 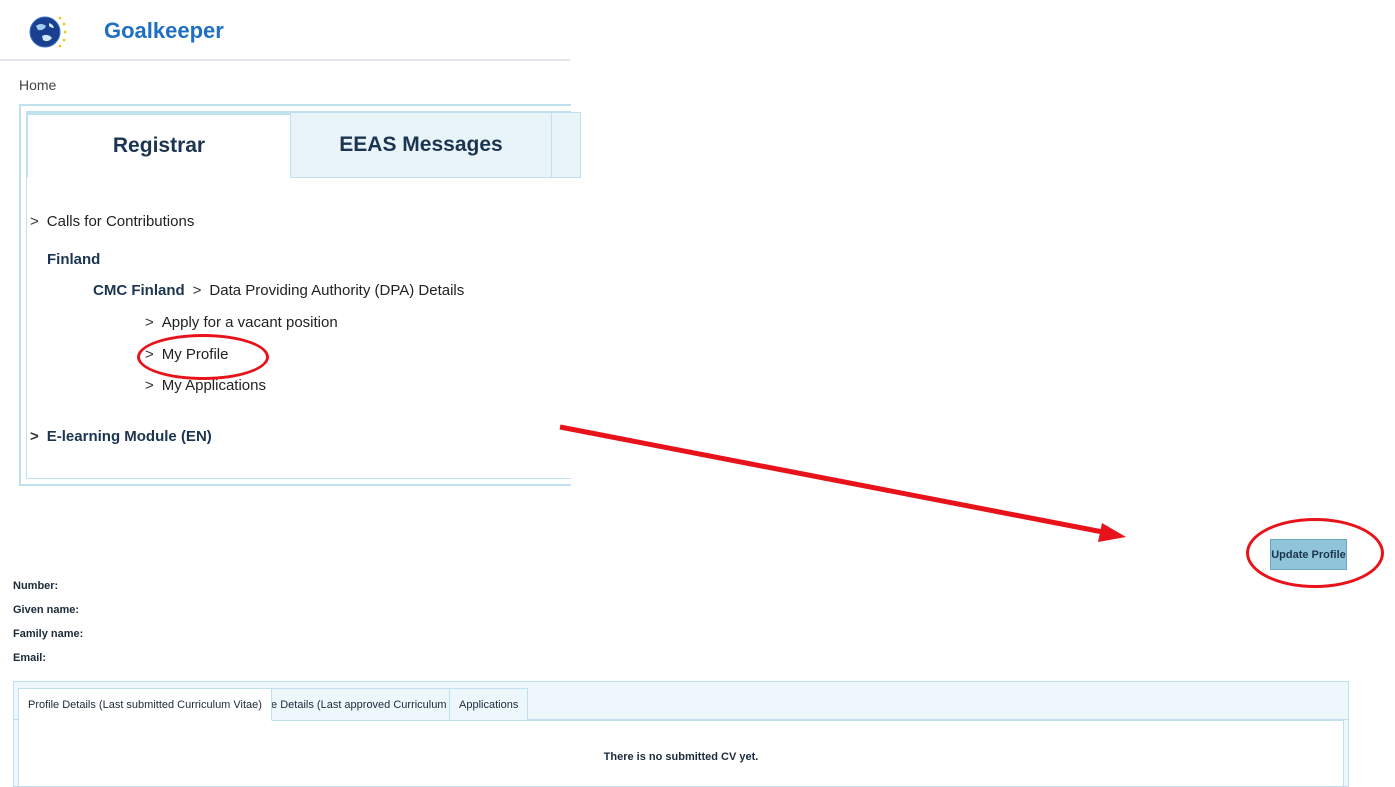 What do you see at coordinates (36, 586) in the screenshot?
I see `field-number-label: Number:` at bounding box center [36, 586].